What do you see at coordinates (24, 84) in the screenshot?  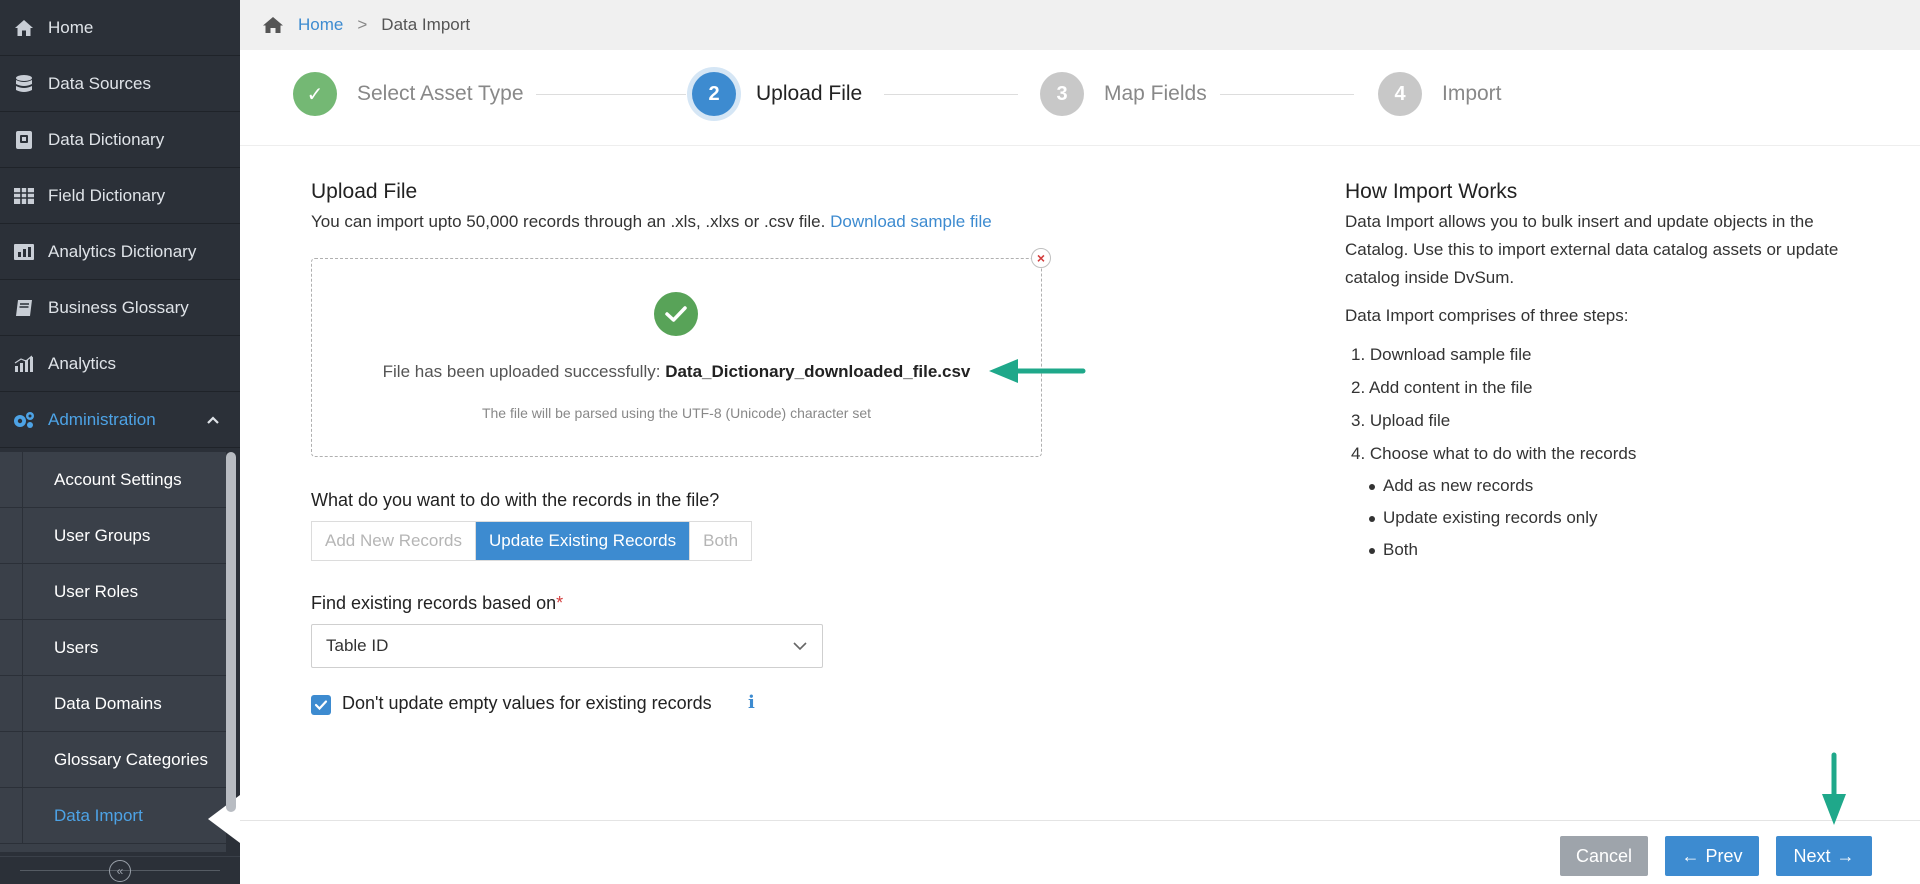 I see `database-icon` at bounding box center [24, 84].